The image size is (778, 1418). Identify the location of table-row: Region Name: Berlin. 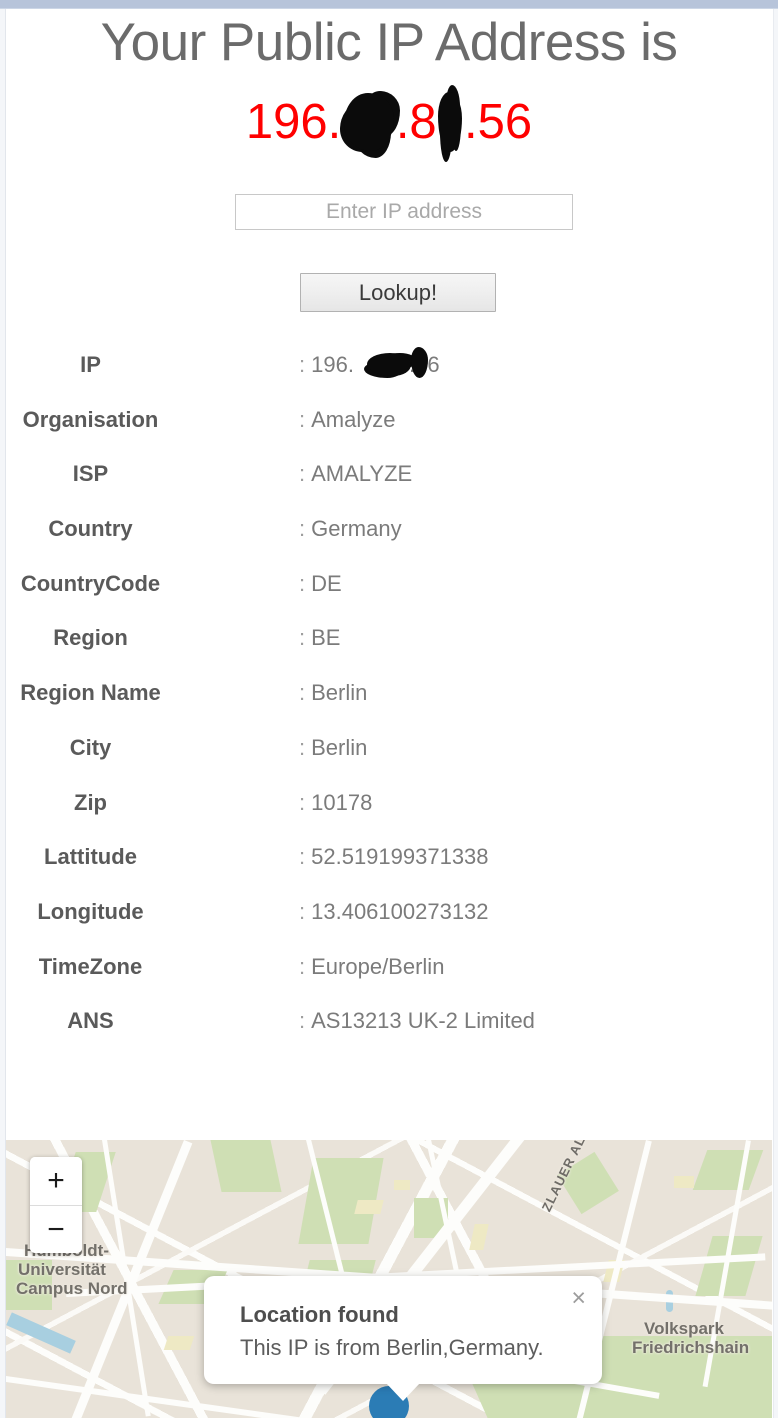
(389, 707).